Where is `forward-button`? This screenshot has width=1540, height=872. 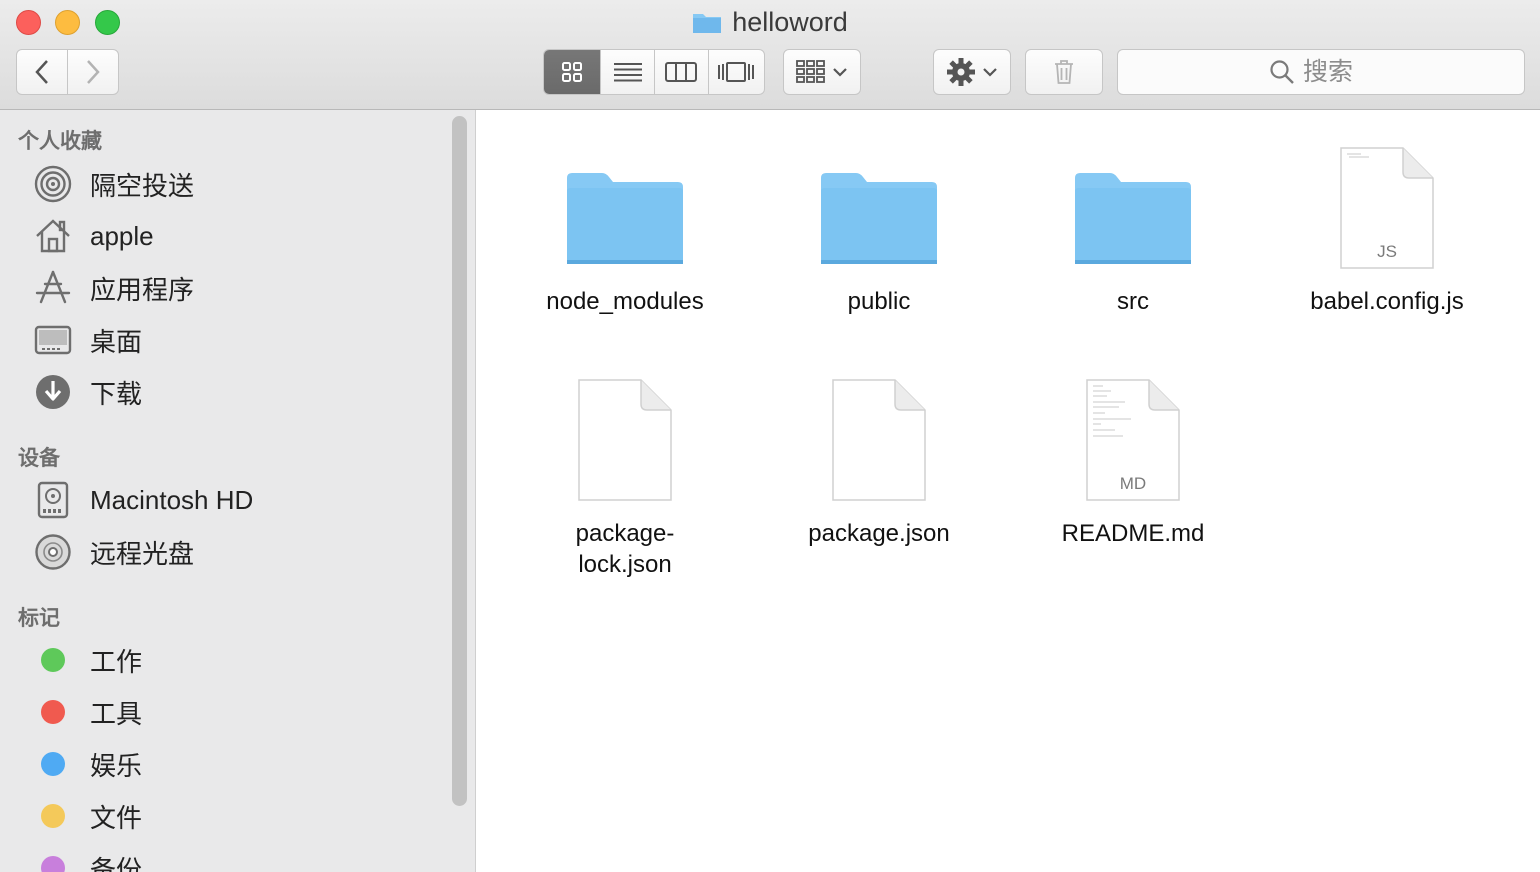 forward-button is located at coordinates (93, 72).